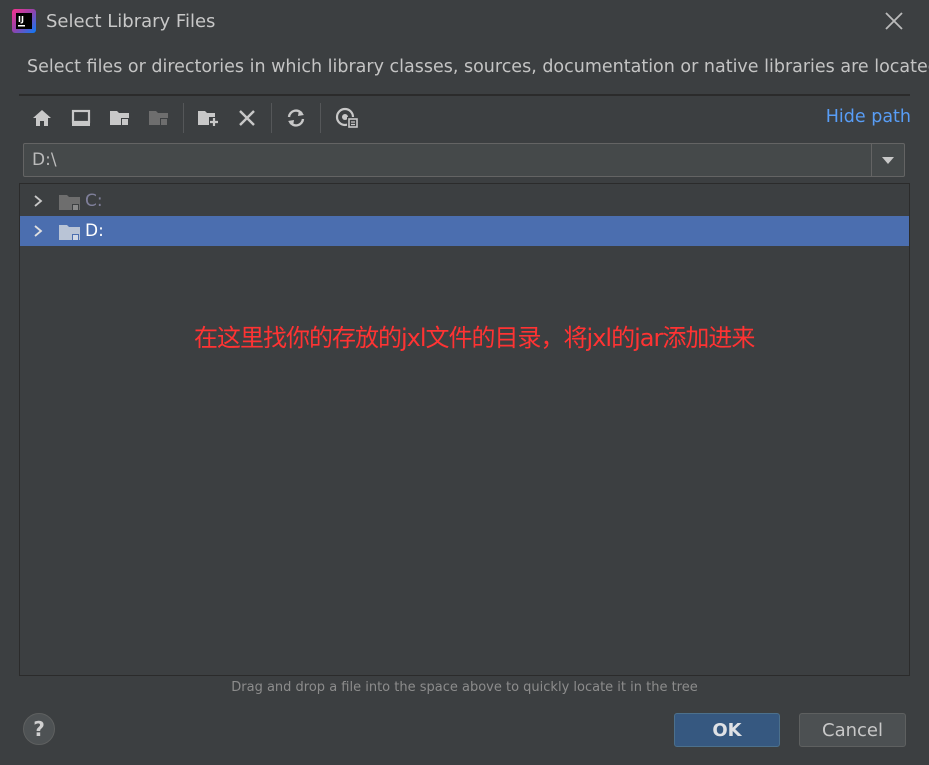 This screenshot has width=929, height=765. I want to click on refresh-button, so click(296, 118).